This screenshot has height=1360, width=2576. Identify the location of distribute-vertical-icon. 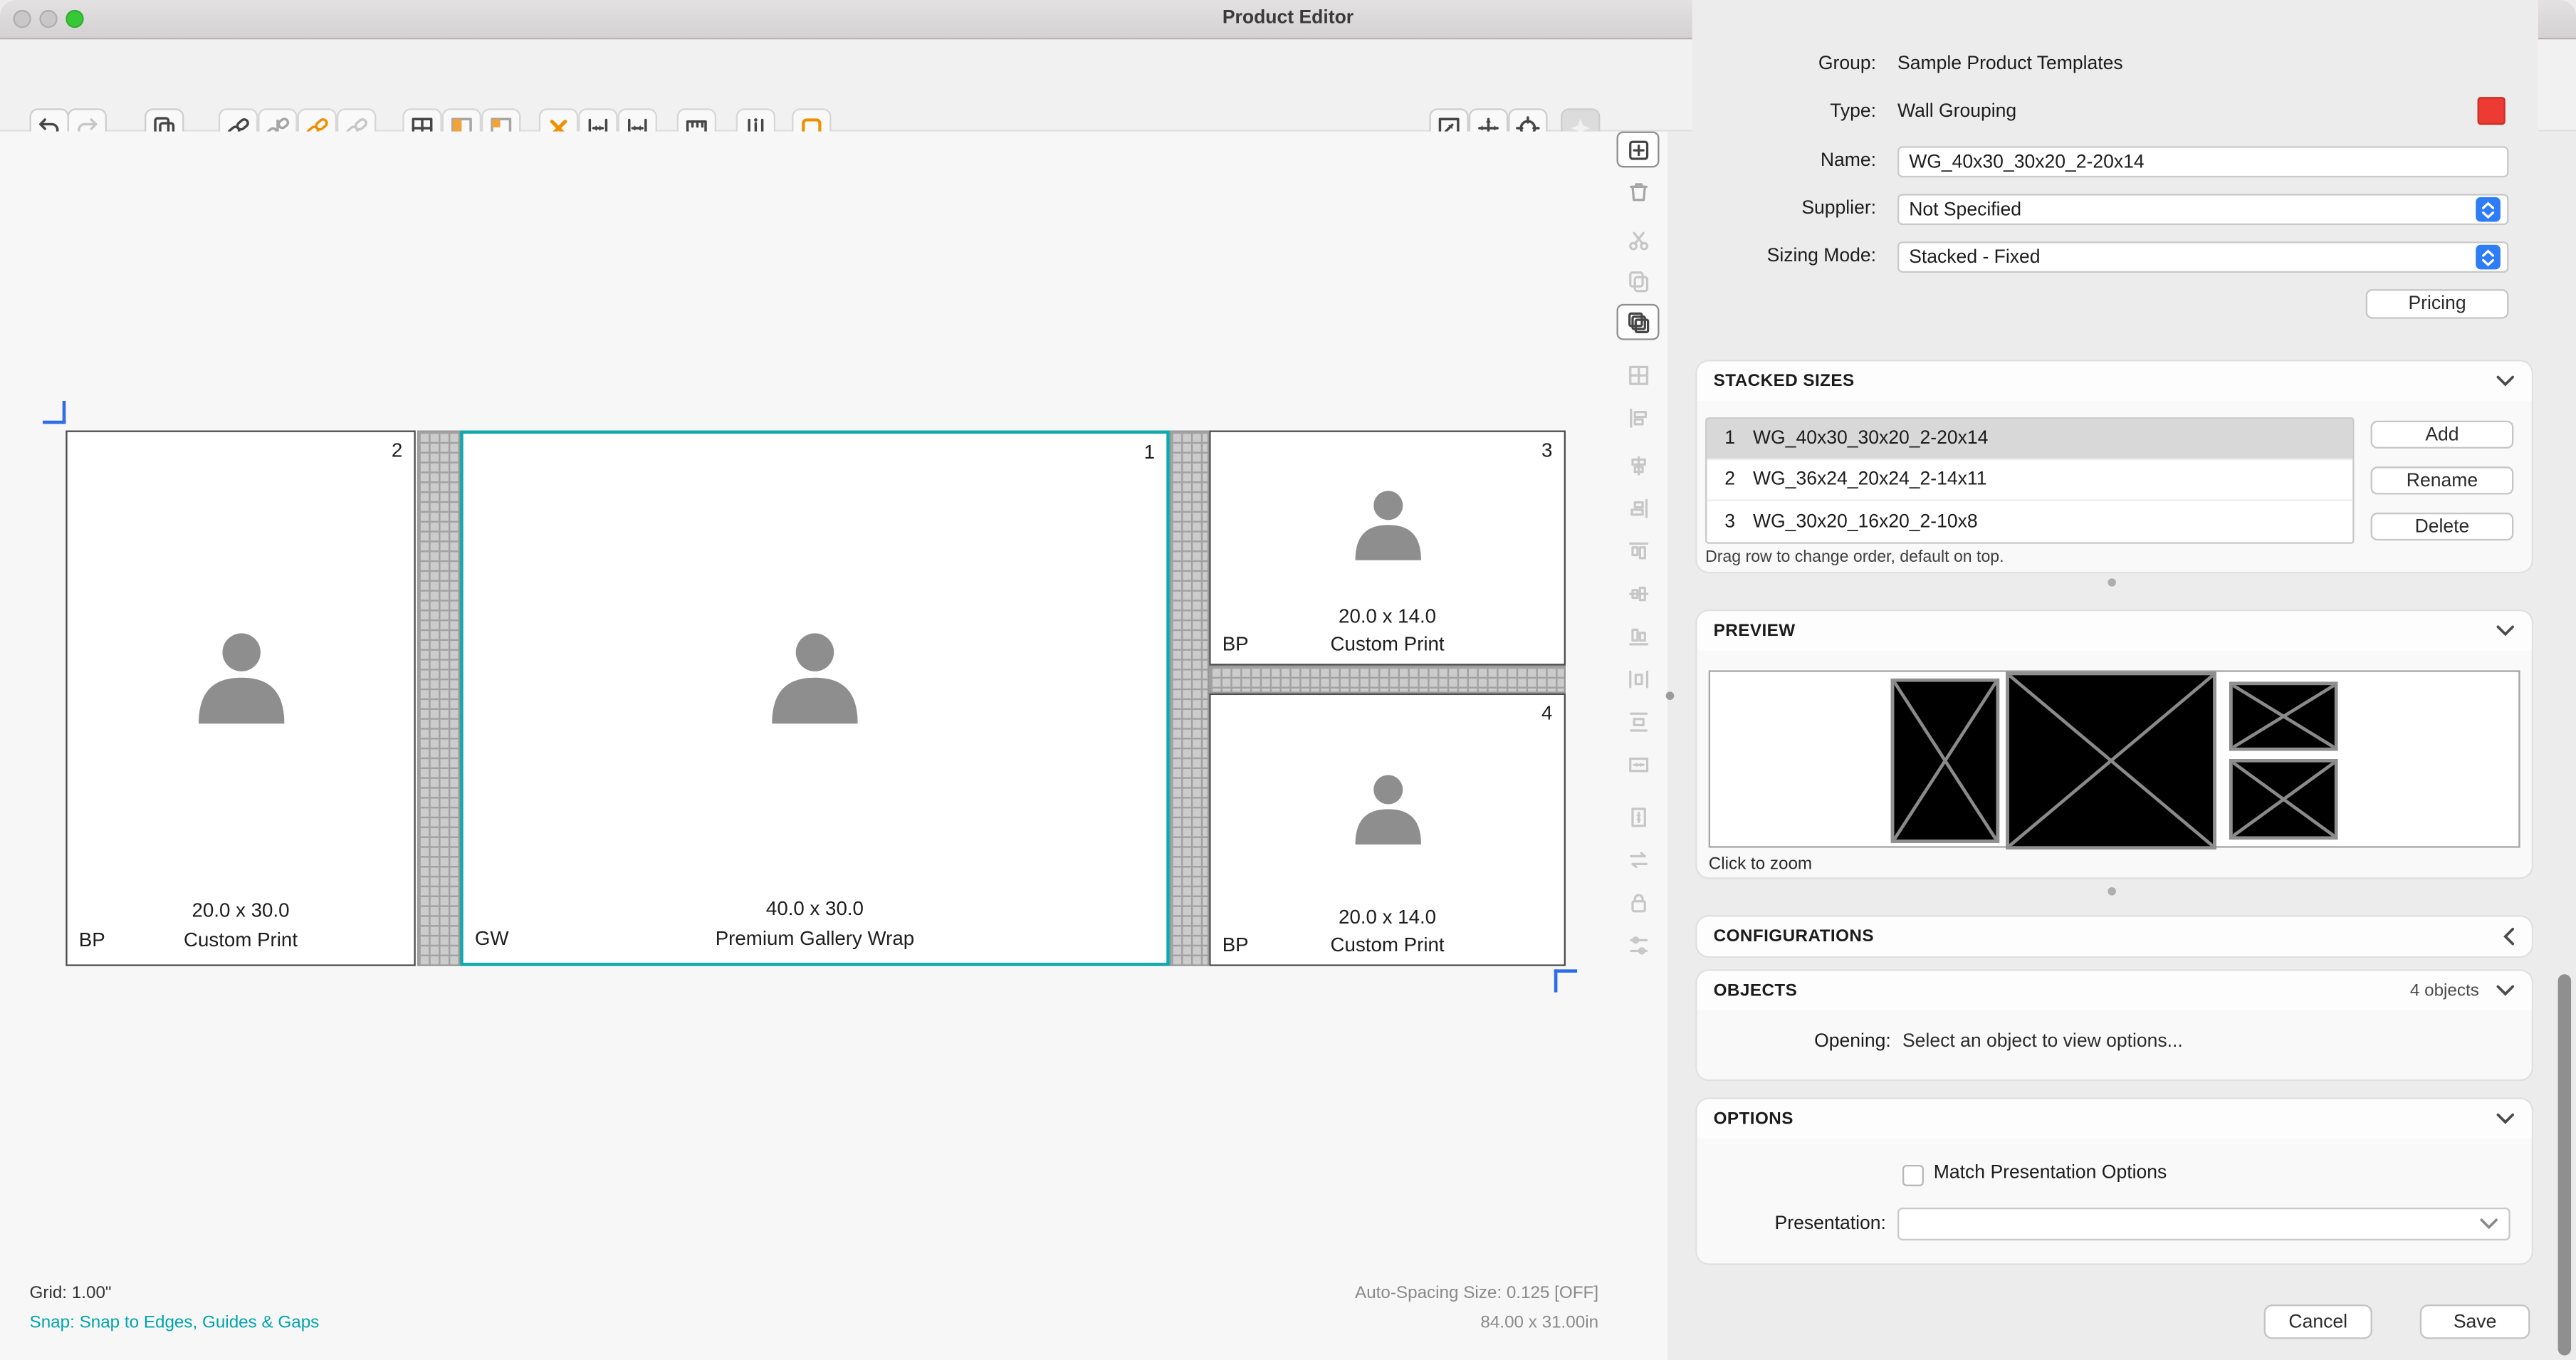
(1638, 721).